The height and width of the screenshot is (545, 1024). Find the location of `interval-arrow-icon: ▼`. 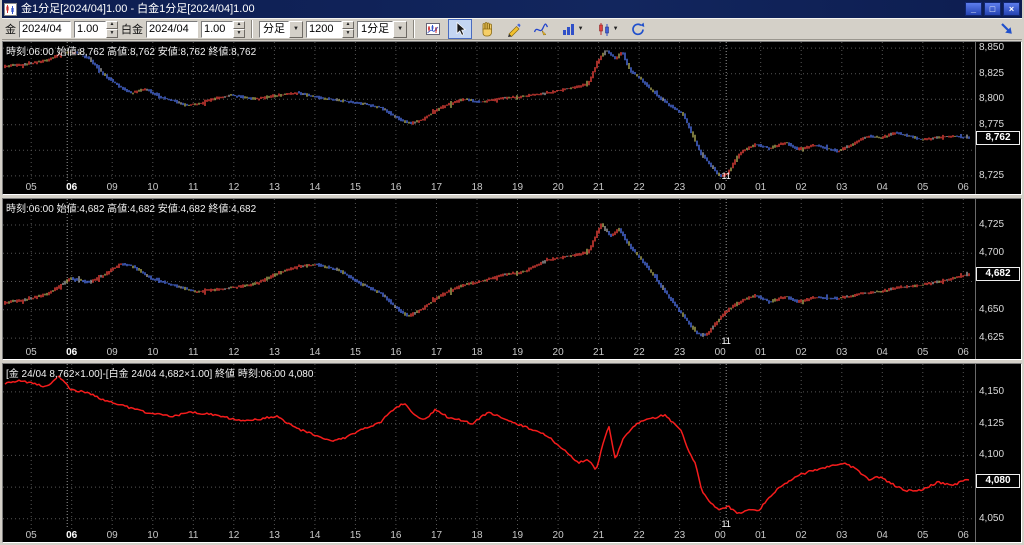

interval-arrow-icon: ▼ is located at coordinates (400, 29).